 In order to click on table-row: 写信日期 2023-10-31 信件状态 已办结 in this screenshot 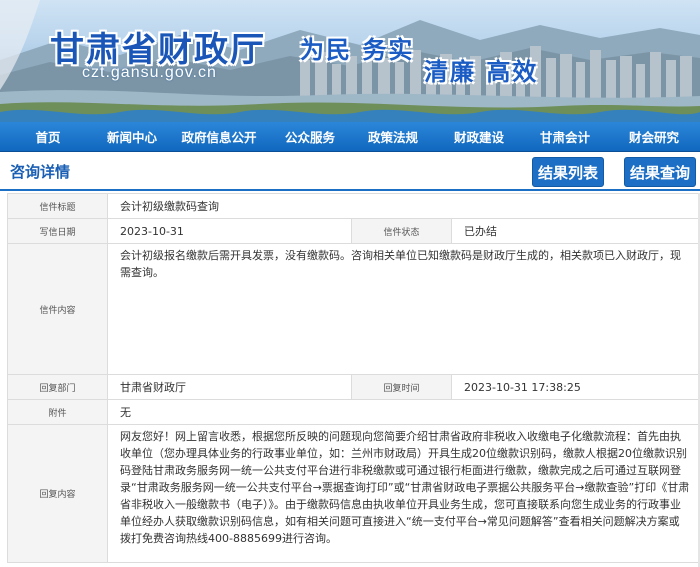, I will do `click(353, 231)`.